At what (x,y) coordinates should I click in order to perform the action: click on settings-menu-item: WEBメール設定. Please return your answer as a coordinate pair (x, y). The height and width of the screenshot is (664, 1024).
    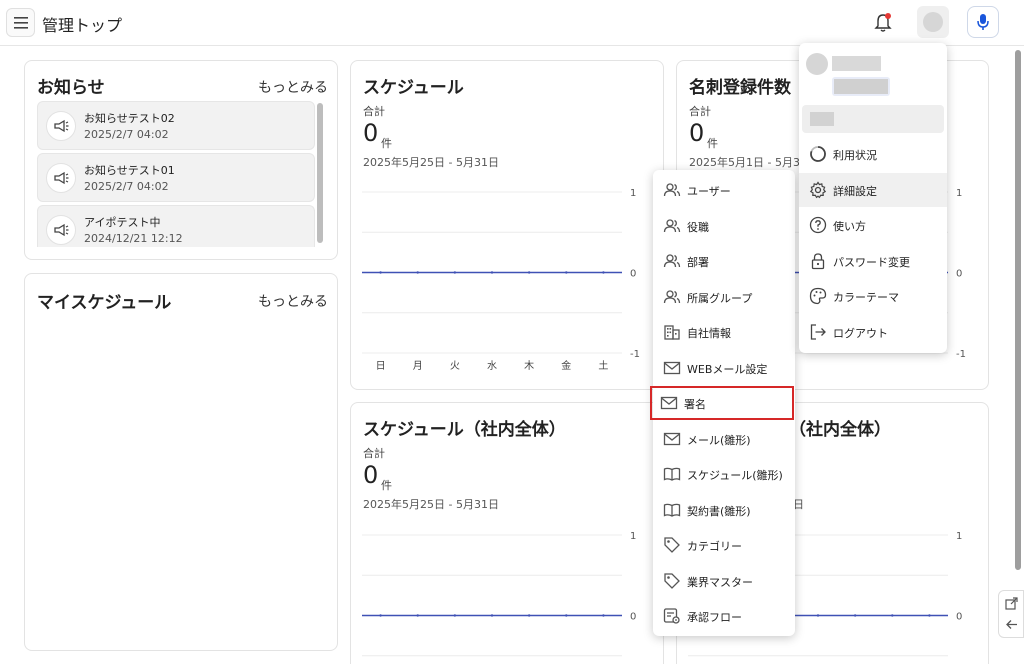
    Looking at the image, I should click on (724, 368).